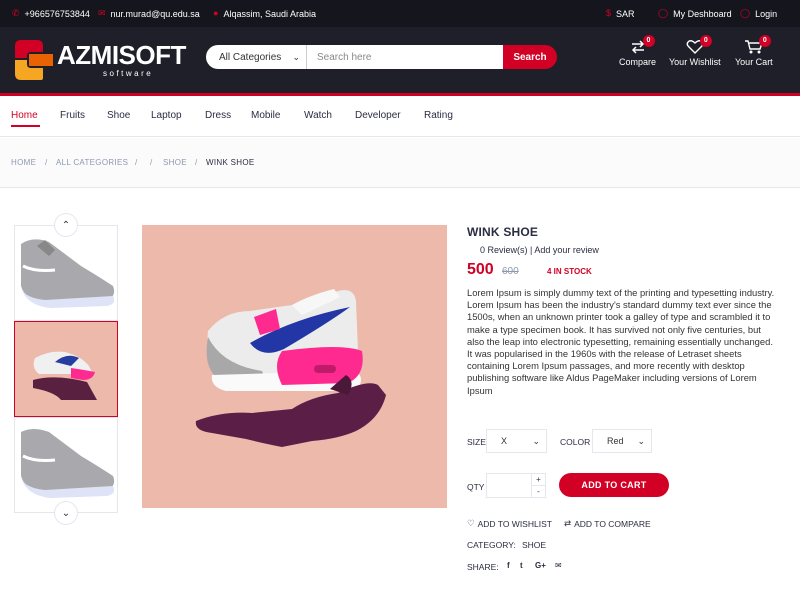  I want to click on stock-status: 4 IN STOCK, so click(569, 271).